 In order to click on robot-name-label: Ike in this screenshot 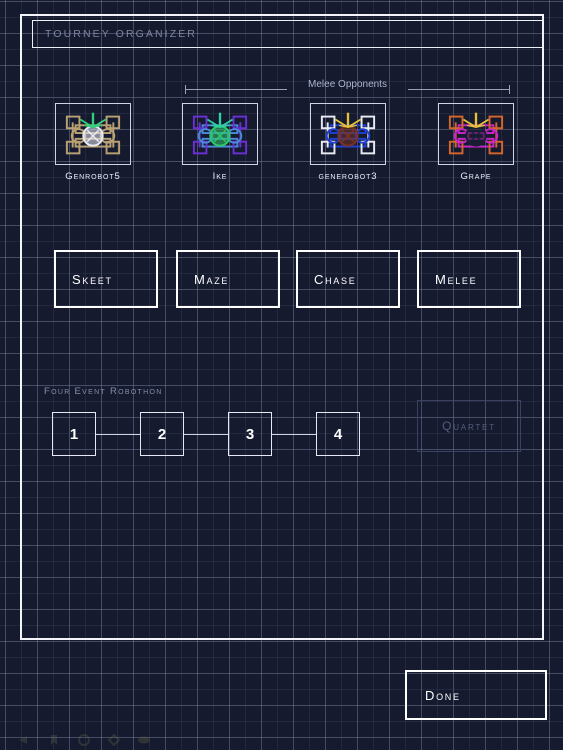, I will do `click(220, 176)`.